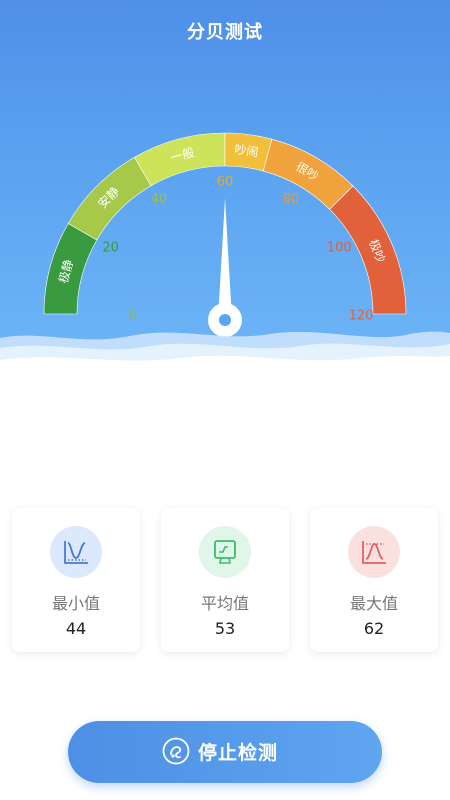  Describe the element at coordinates (225, 355) in the screenshot. I see `cloud-waves` at that location.